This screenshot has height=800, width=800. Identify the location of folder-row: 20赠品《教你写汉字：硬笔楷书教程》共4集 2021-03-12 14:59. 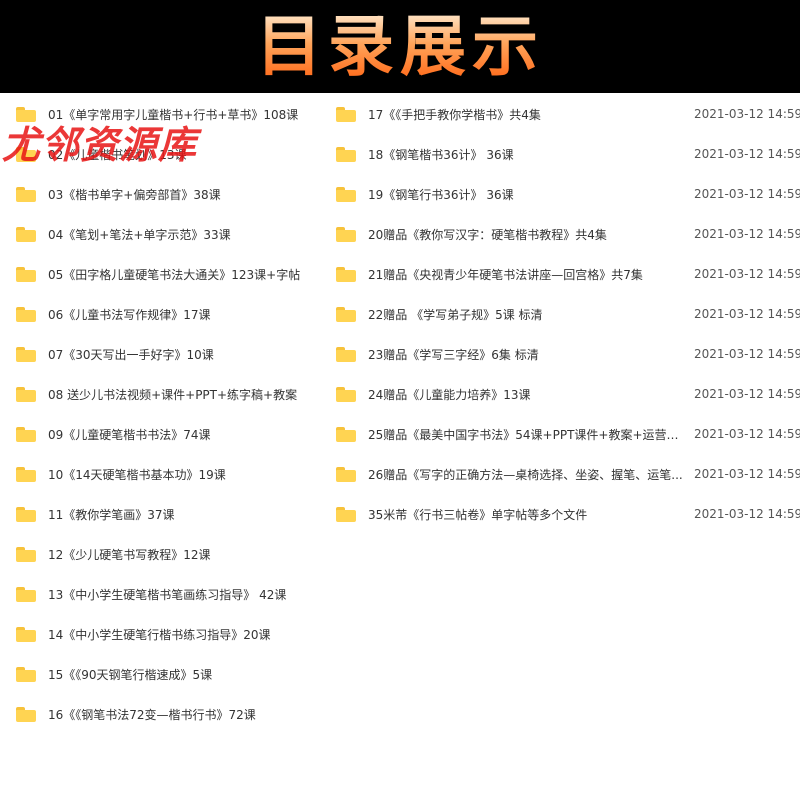
(568, 234).